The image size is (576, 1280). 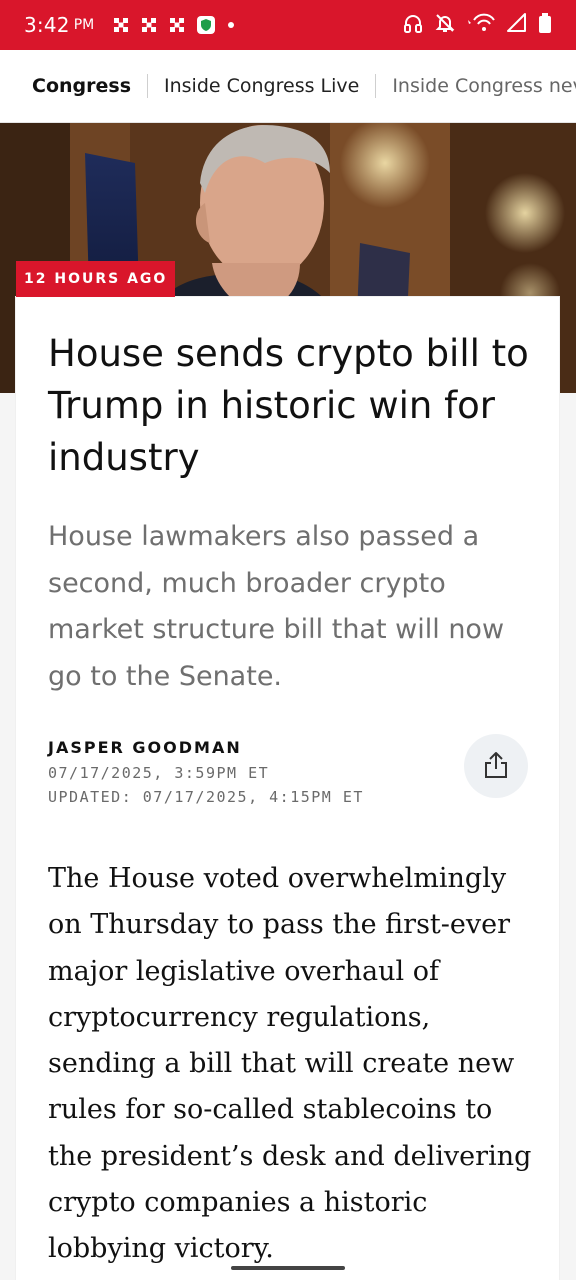 What do you see at coordinates (206, 25) in the screenshot?
I see `shield-app-icon` at bounding box center [206, 25].